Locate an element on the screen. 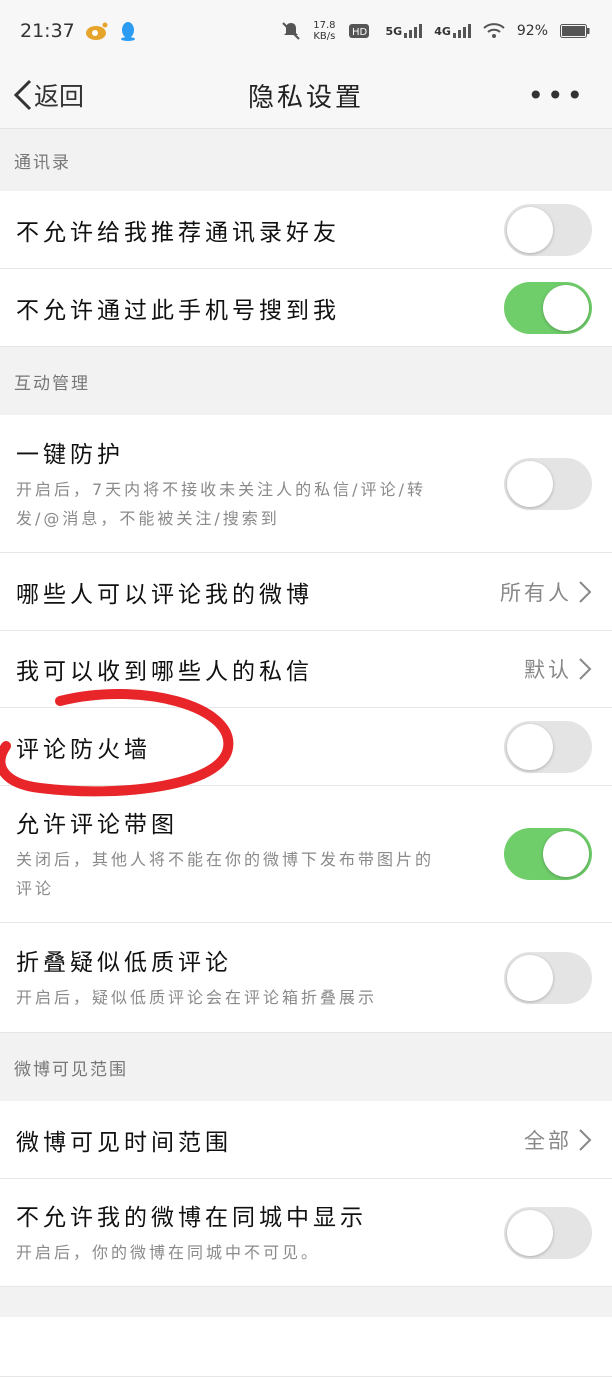 This screenshot has height=1377, width=612. row-private-messages: 我可以收到哪些人的私信 默认 is located at coordinates (306, 669).